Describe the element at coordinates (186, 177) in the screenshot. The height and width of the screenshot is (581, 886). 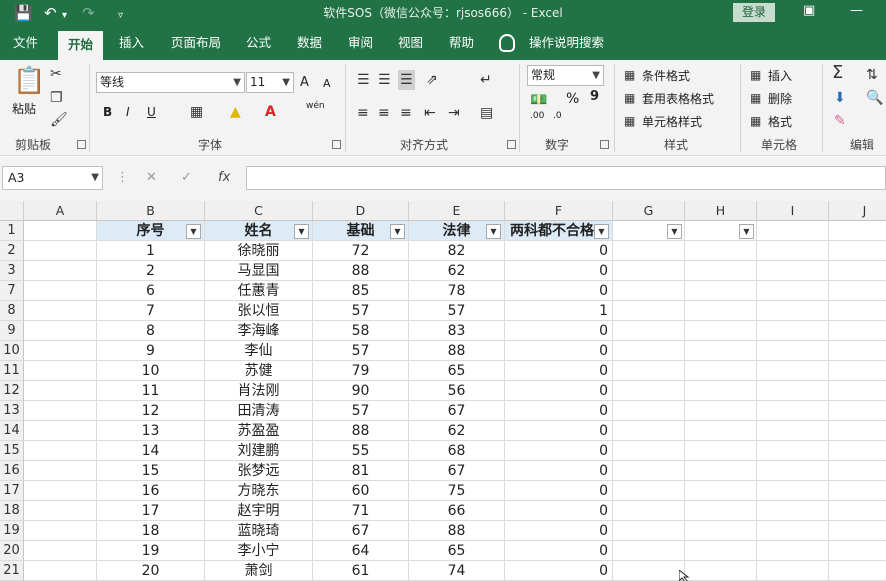
I see `enter-icon: ✓` at that location.